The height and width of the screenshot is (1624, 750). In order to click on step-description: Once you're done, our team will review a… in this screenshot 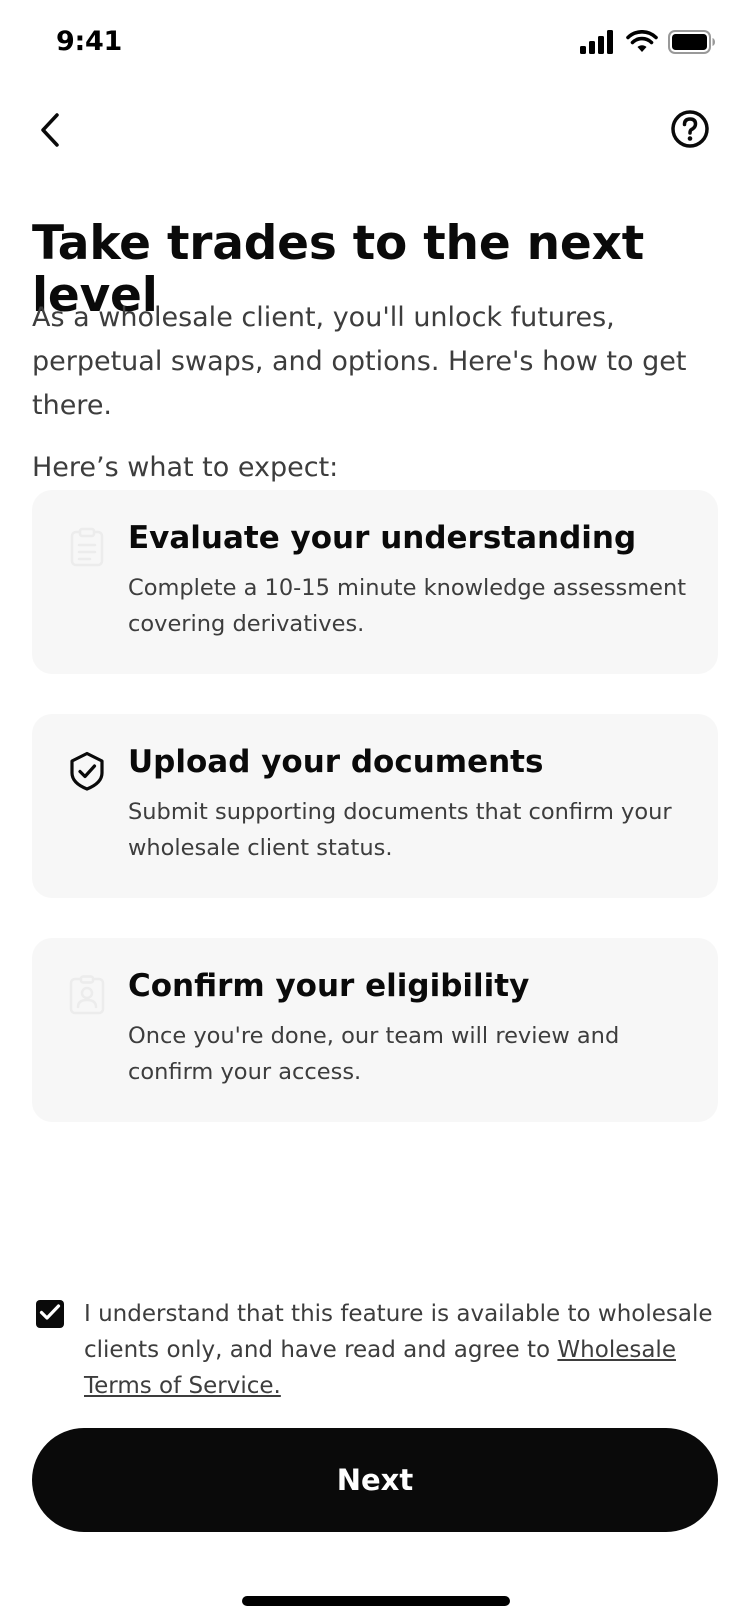, I will do `click(374, 1054)`.